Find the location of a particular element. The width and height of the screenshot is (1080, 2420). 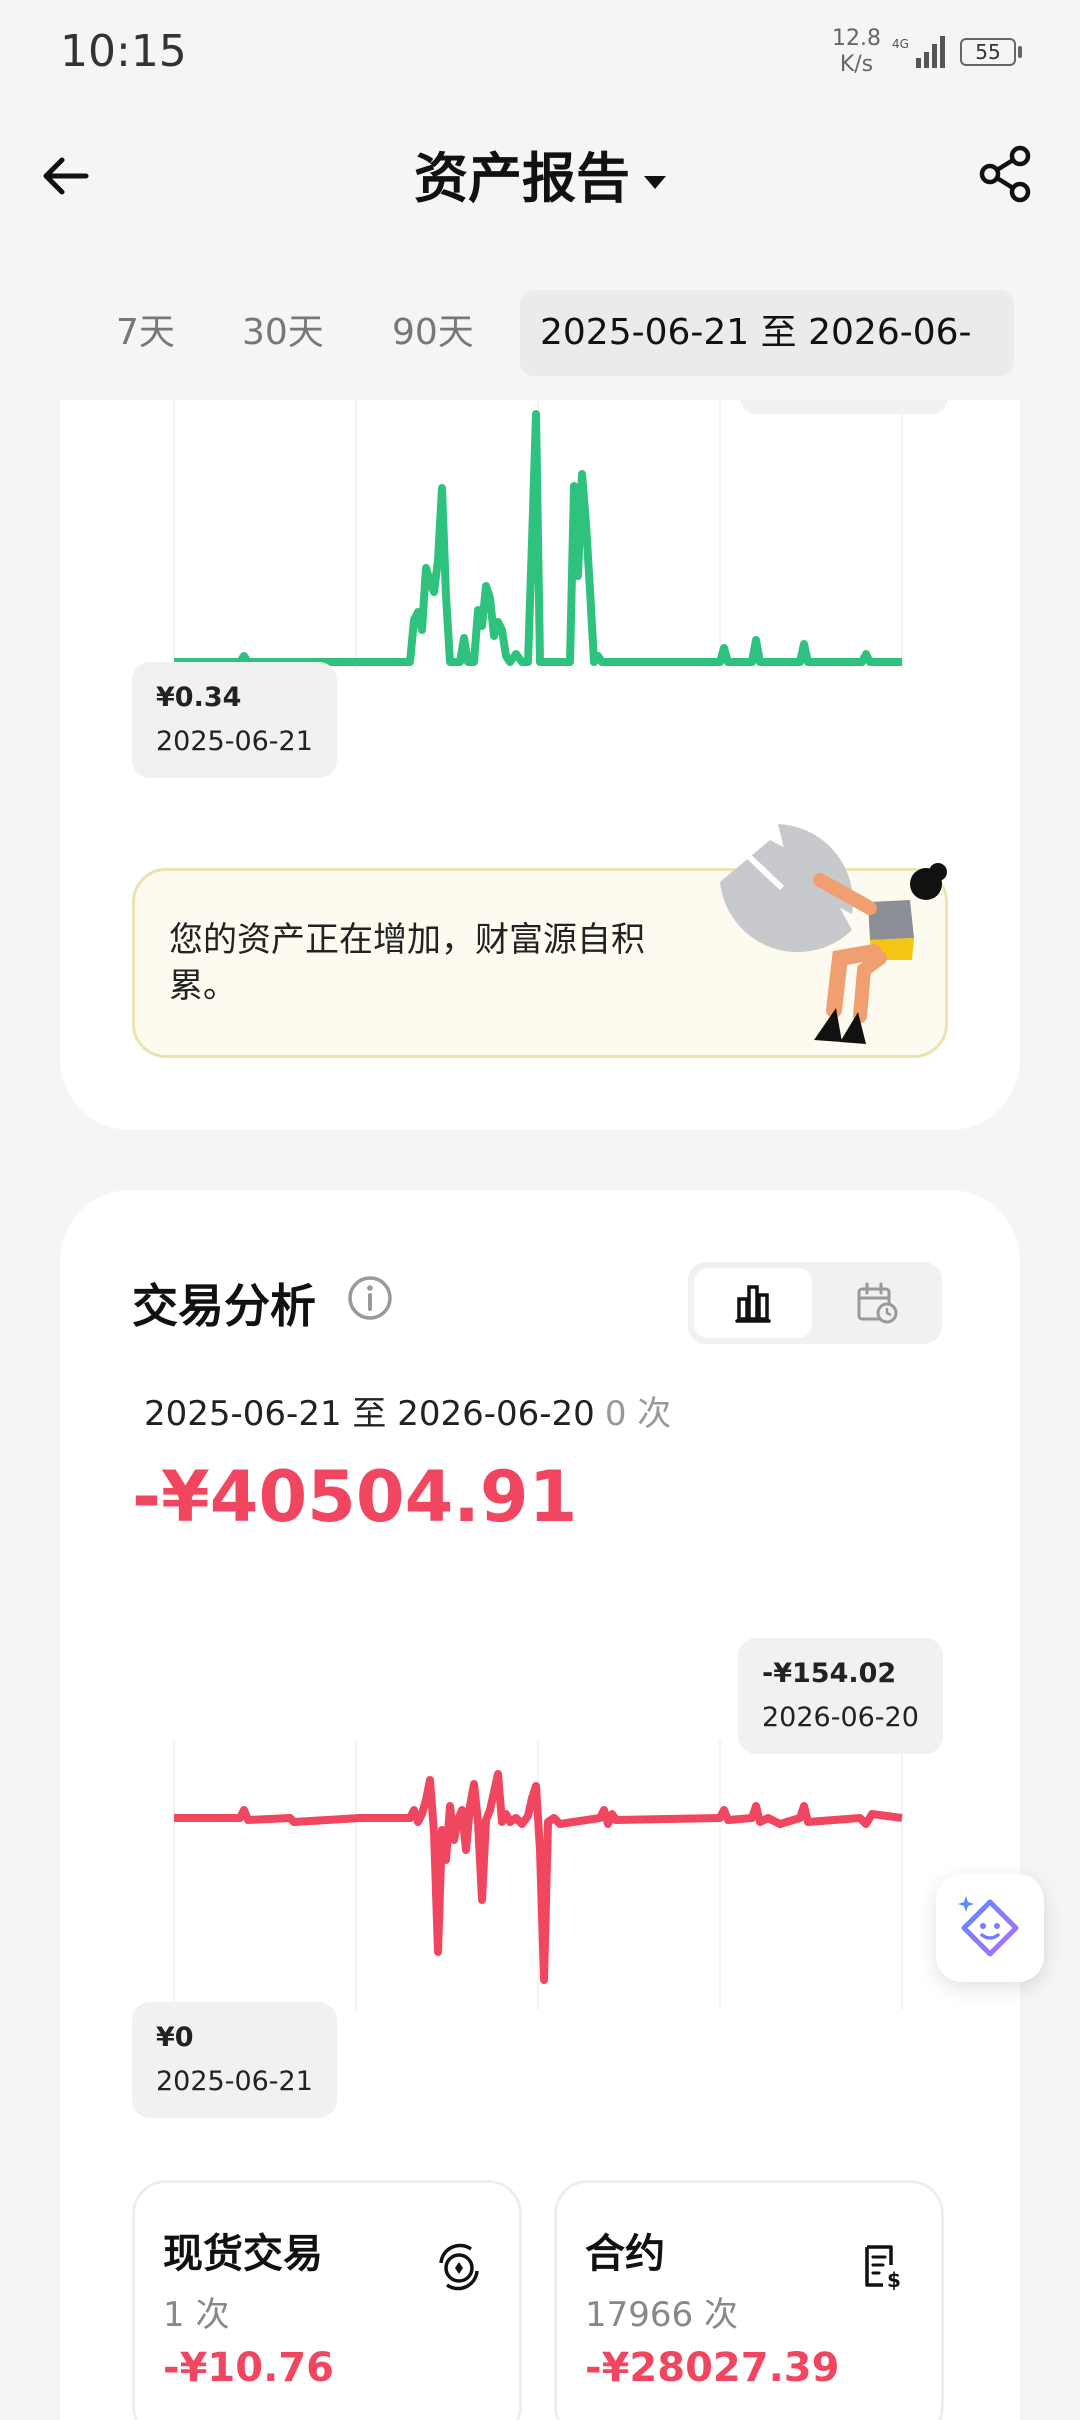

spot-trade-card: 现货交易 1 次 -¥10.76 is located at coordinates (327, 2300).